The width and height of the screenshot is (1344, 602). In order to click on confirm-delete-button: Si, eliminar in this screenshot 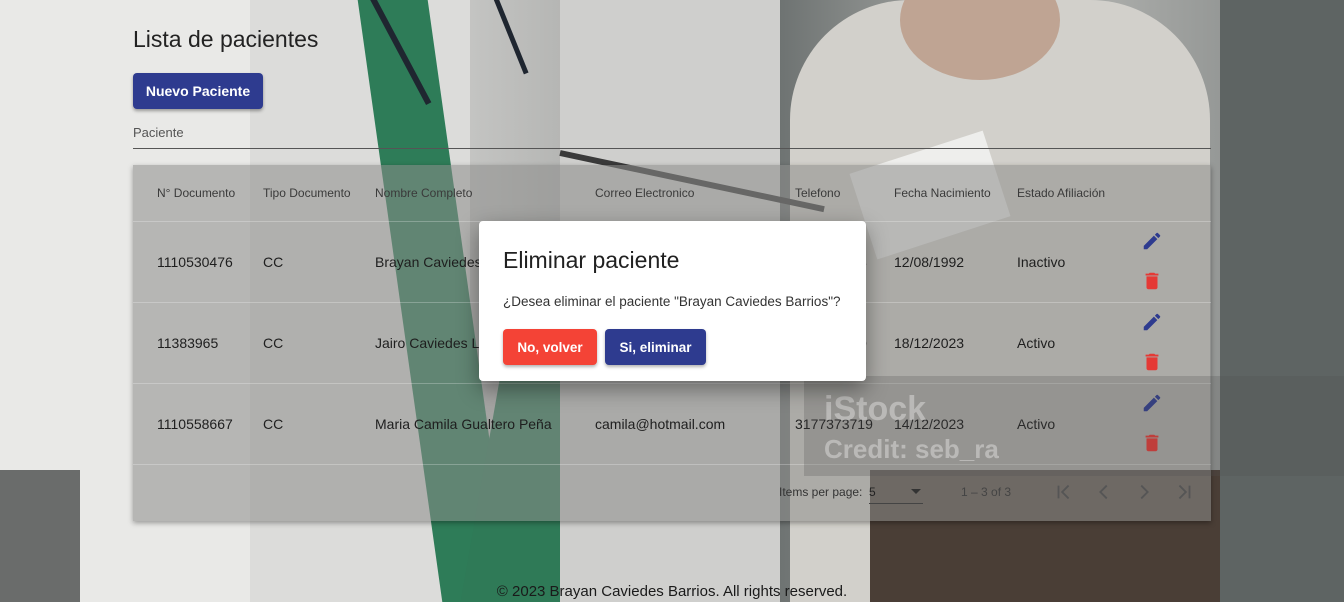, I will do `click(655, 347)`.